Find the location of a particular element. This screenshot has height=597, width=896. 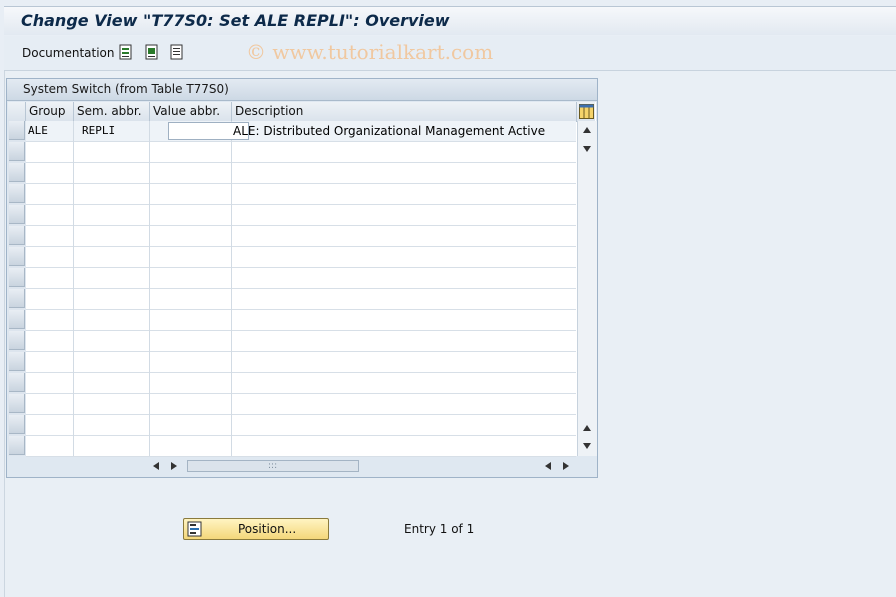

column-header-sem-abbr: Sem. abbr. is located at coordinates (112, 112).